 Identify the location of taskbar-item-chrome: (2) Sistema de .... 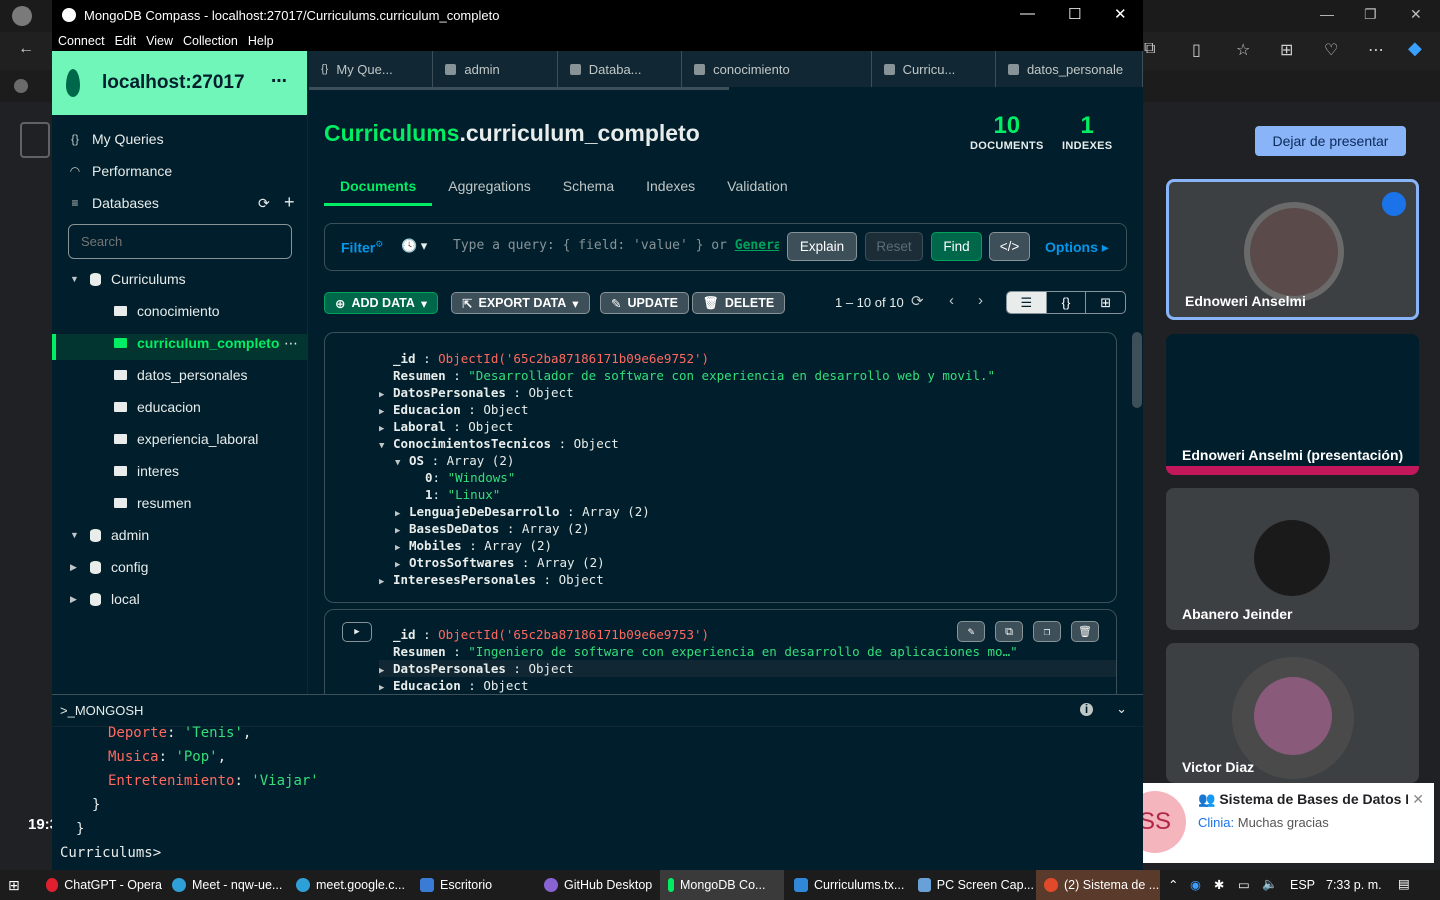
(1098, 885).